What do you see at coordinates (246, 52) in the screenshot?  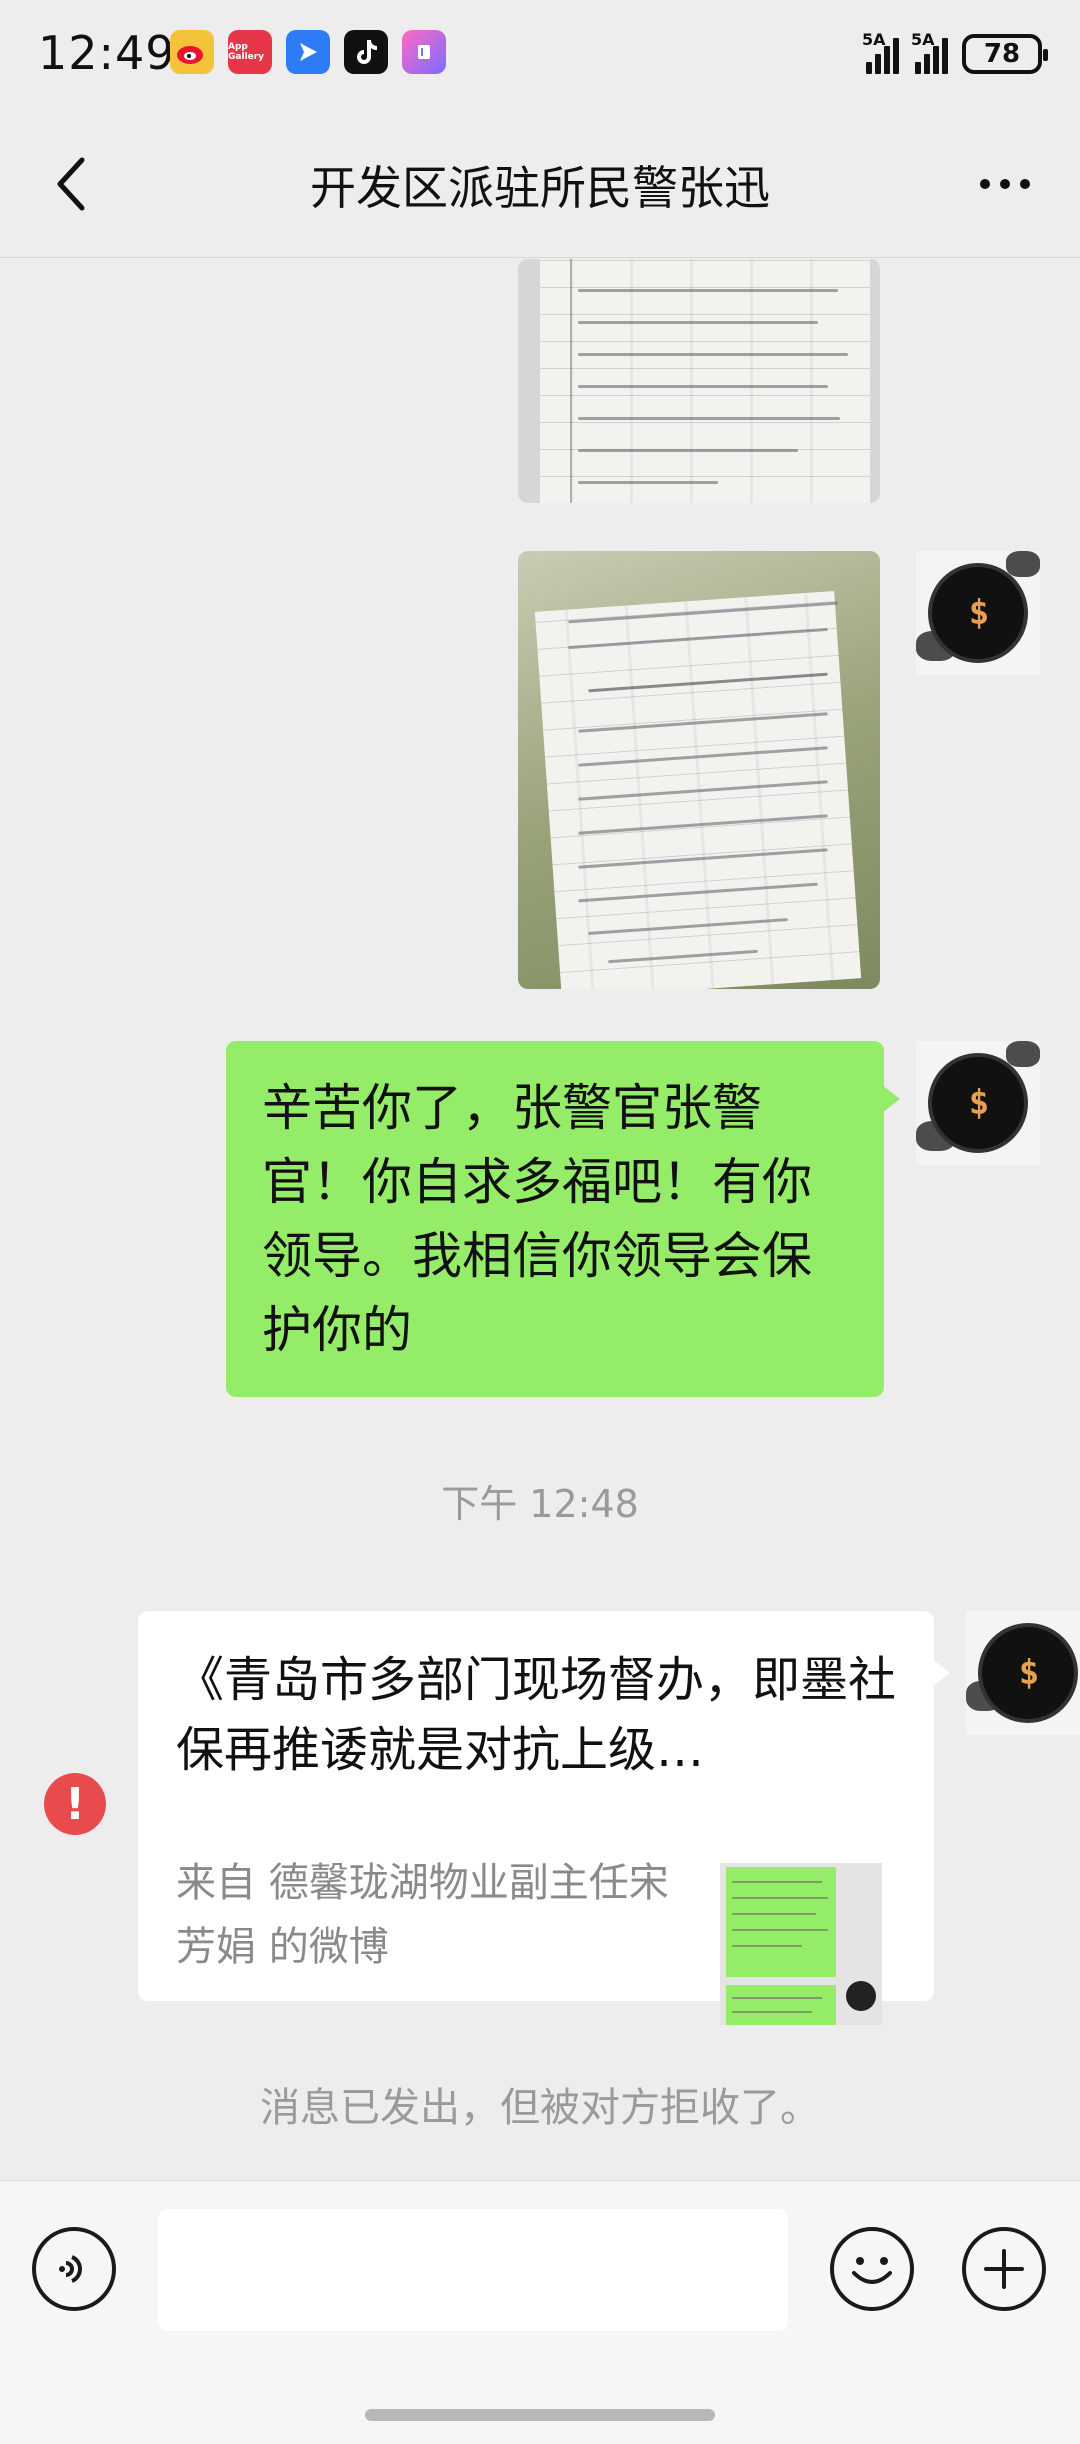 I see `appgallery-label: App Gallery` at bounding box center [246, 52].